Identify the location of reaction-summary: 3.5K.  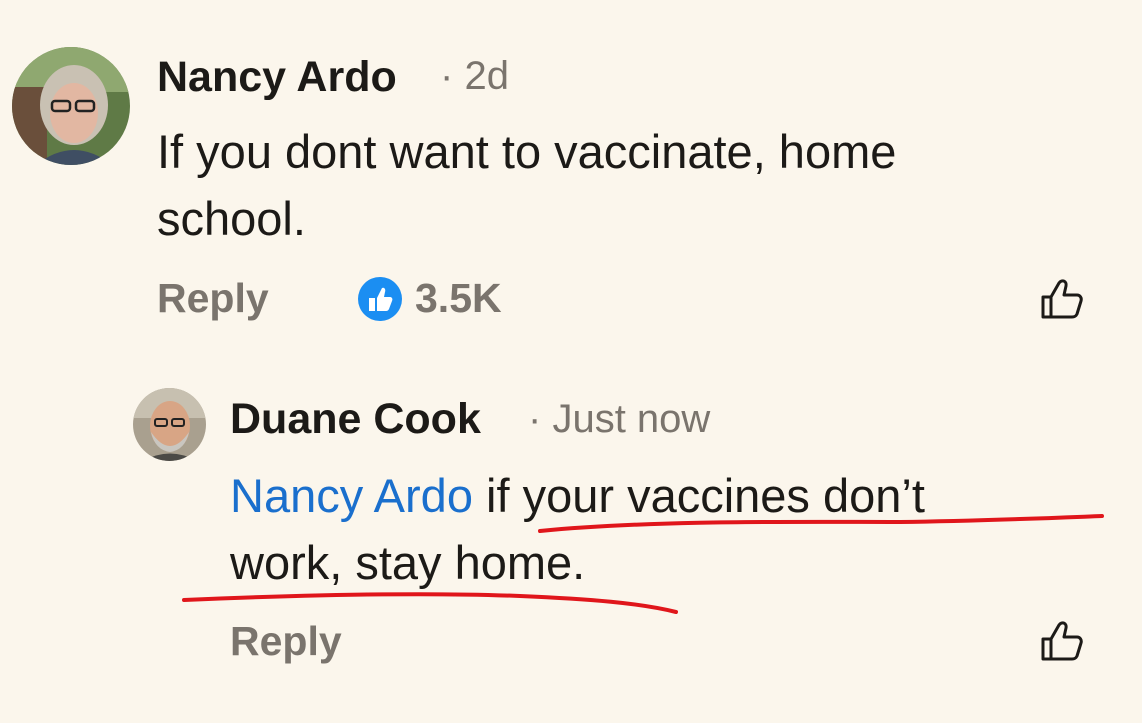
(429, 298).